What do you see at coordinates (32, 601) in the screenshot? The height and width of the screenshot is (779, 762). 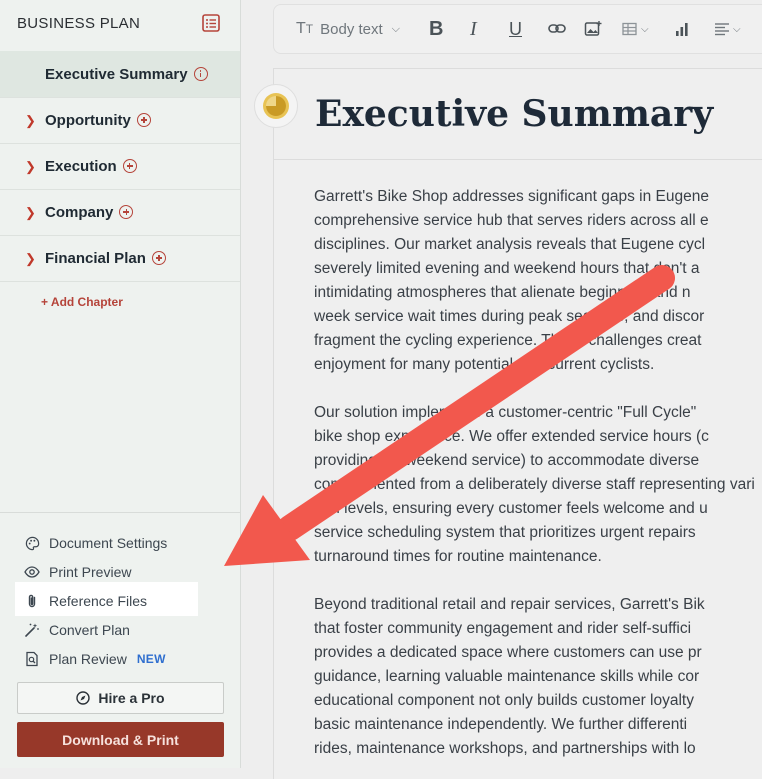 I see `paperclip-icon` at bounding box center [32, 601].